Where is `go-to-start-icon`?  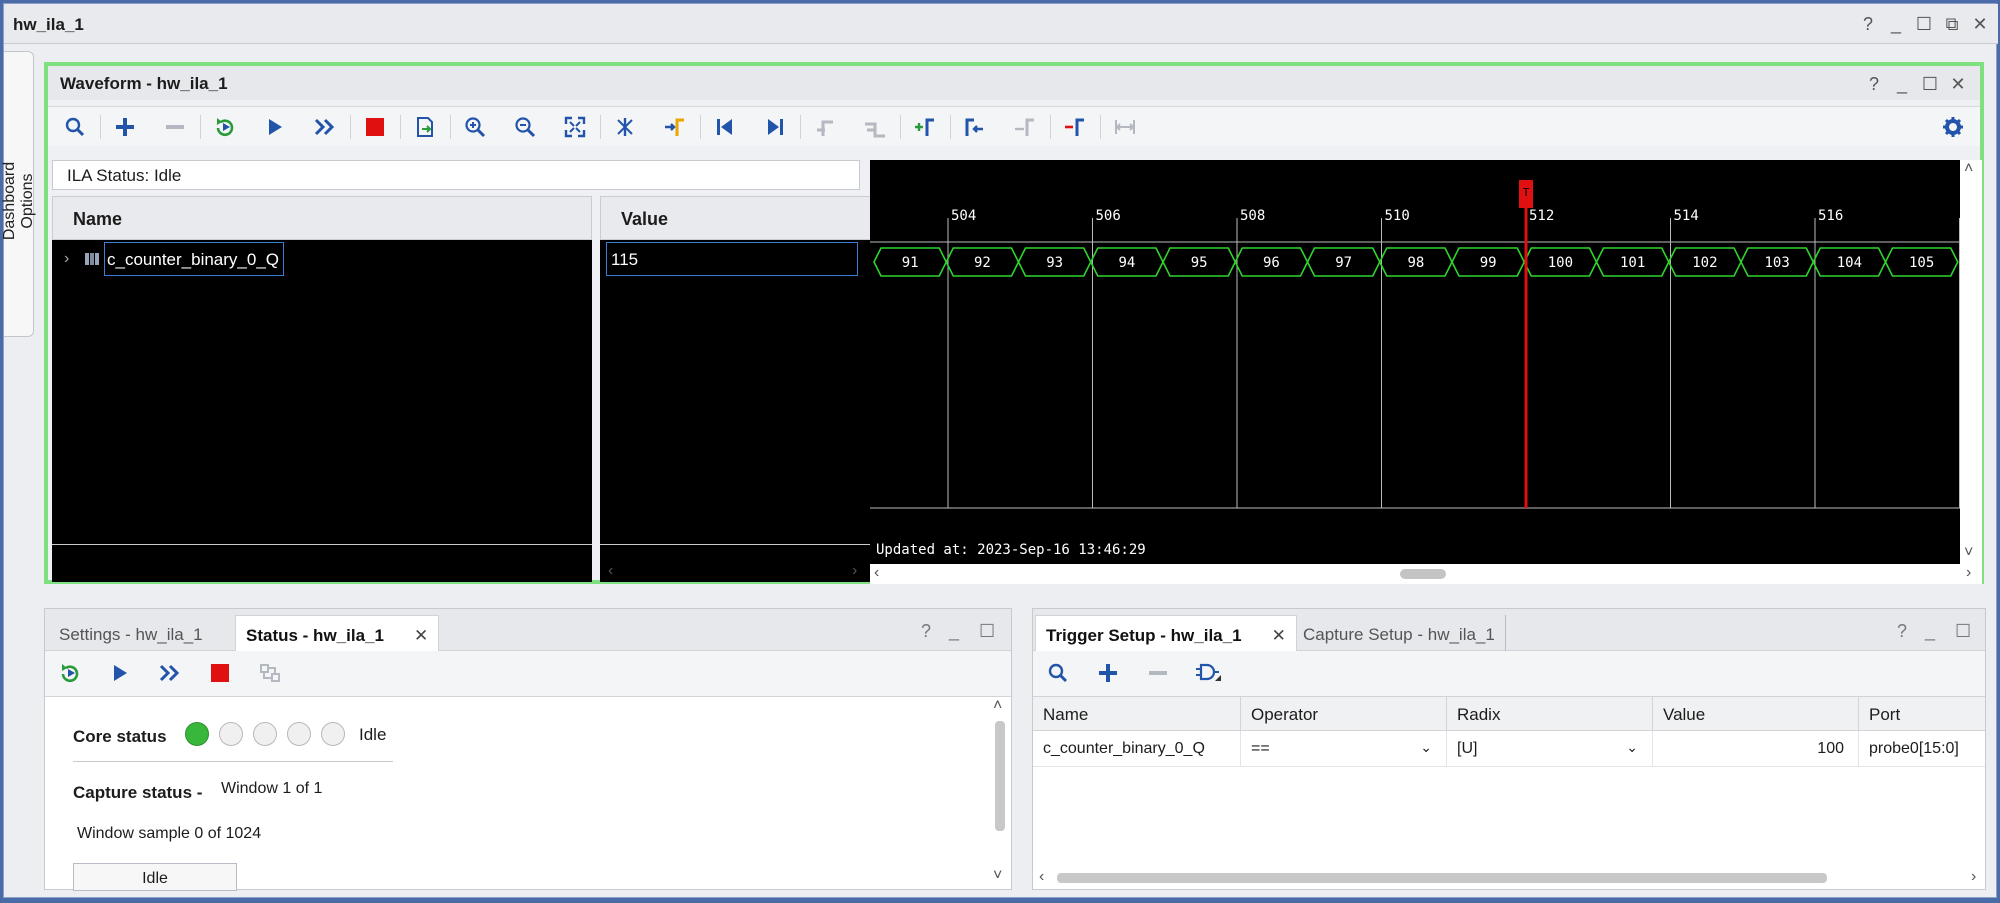 go-to-start-icon is located at coordinates (725, 127).